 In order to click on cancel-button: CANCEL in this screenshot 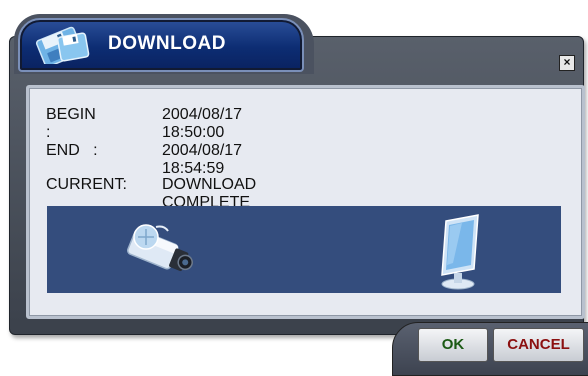, I will do `click(538, 345)`.